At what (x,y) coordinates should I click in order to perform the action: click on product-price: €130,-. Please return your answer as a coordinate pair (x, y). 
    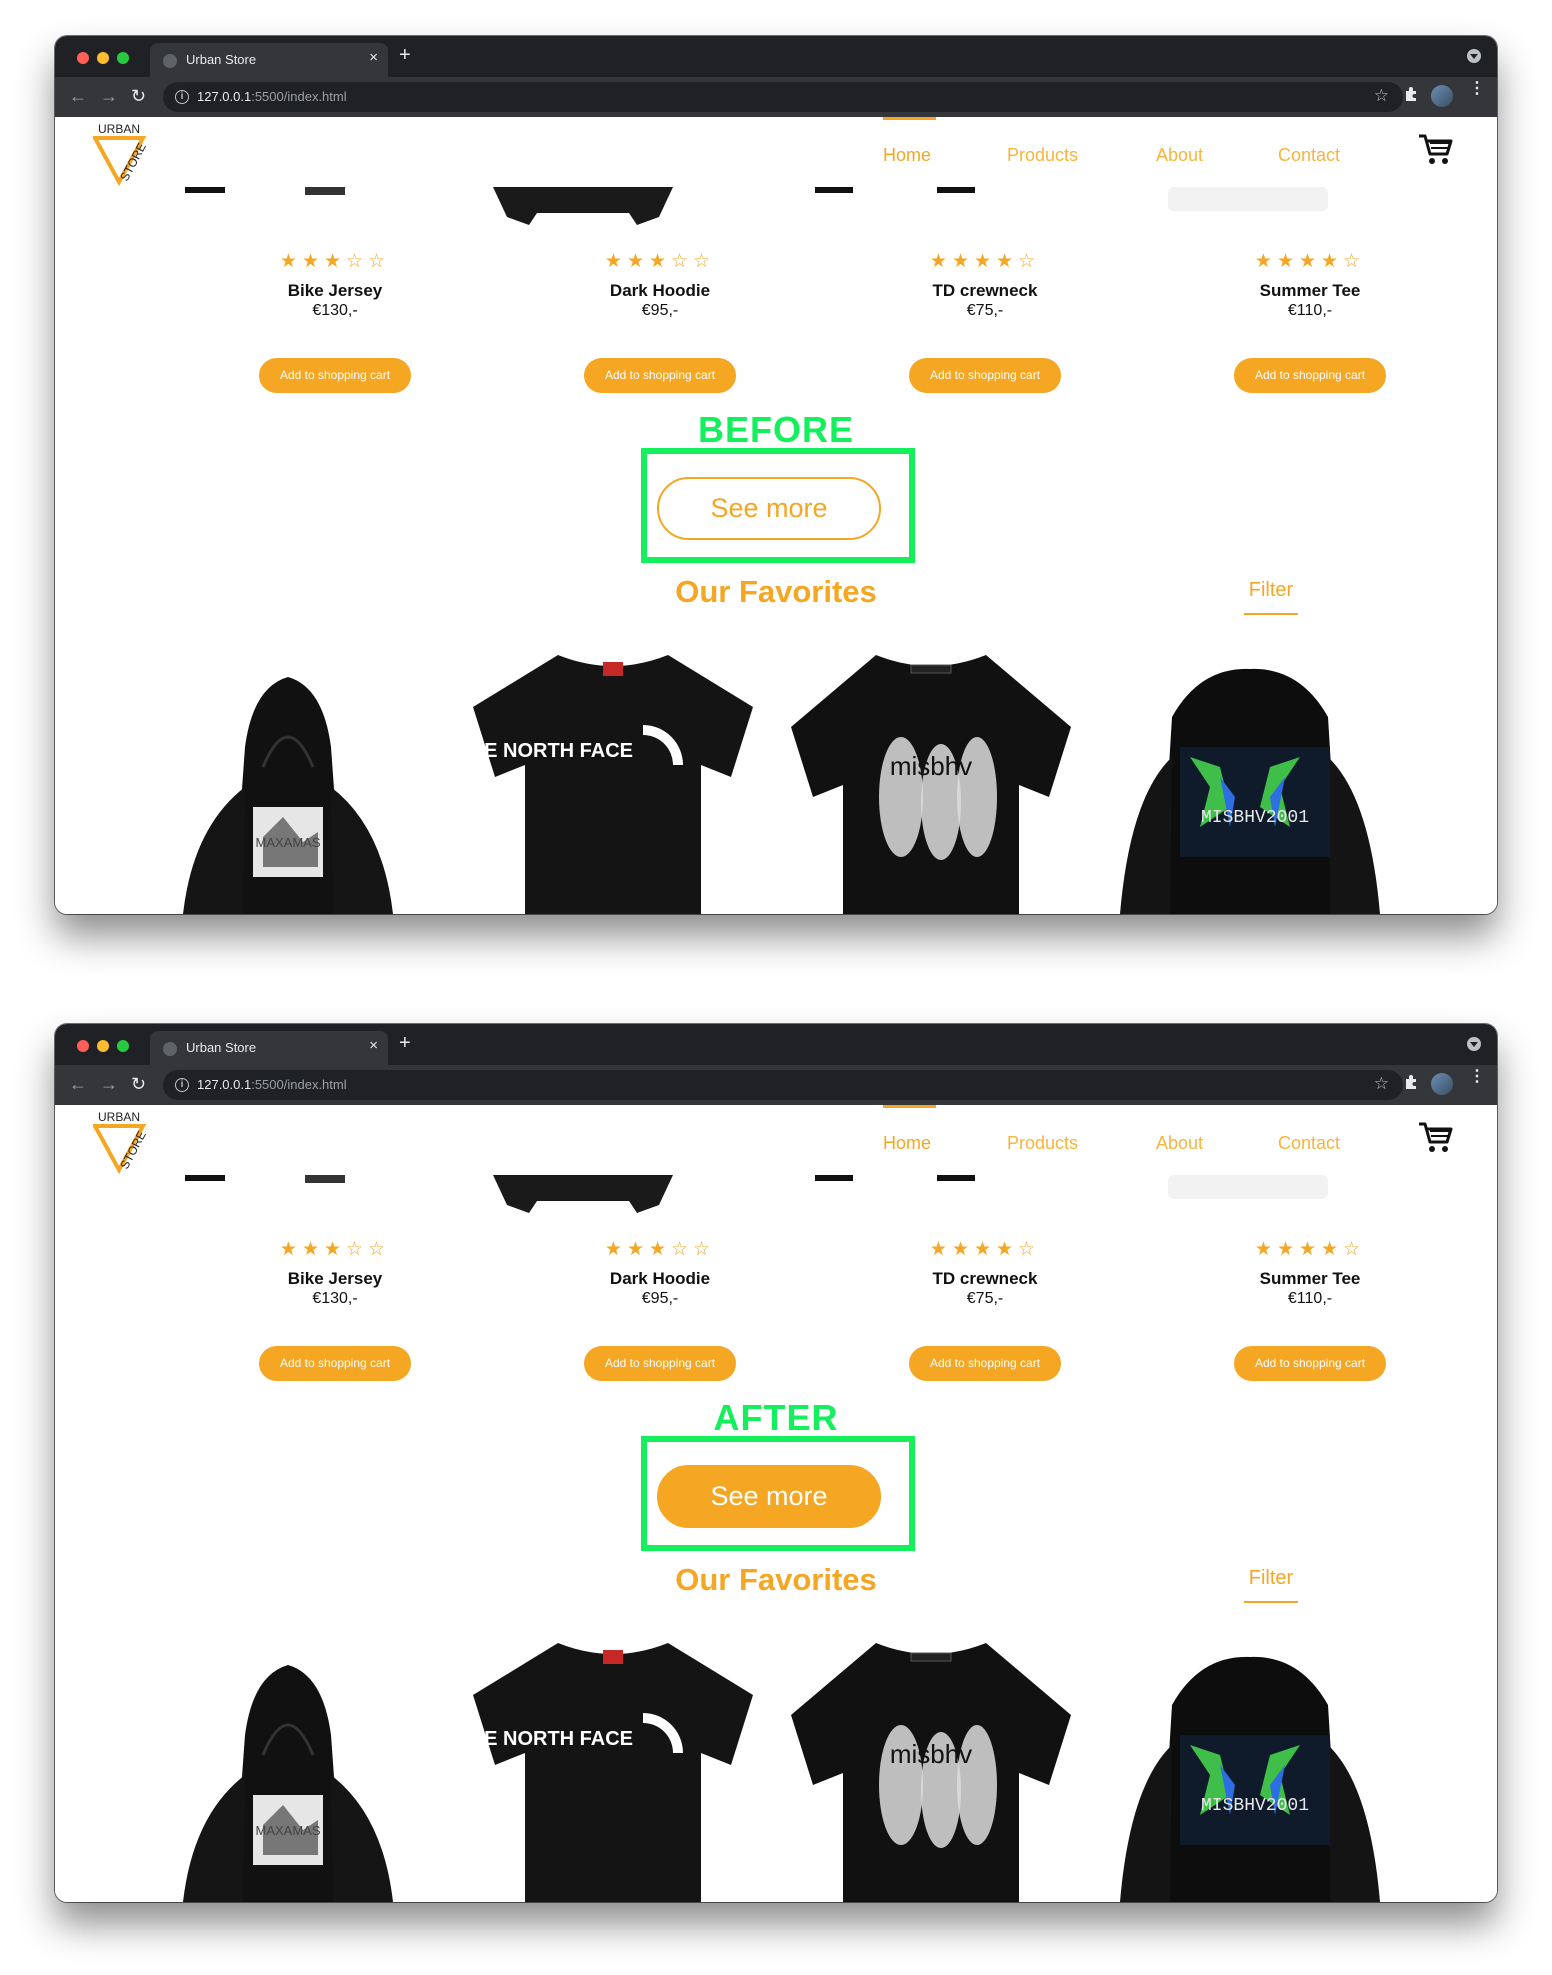
    Looking at the image, I should click on (335, 310).